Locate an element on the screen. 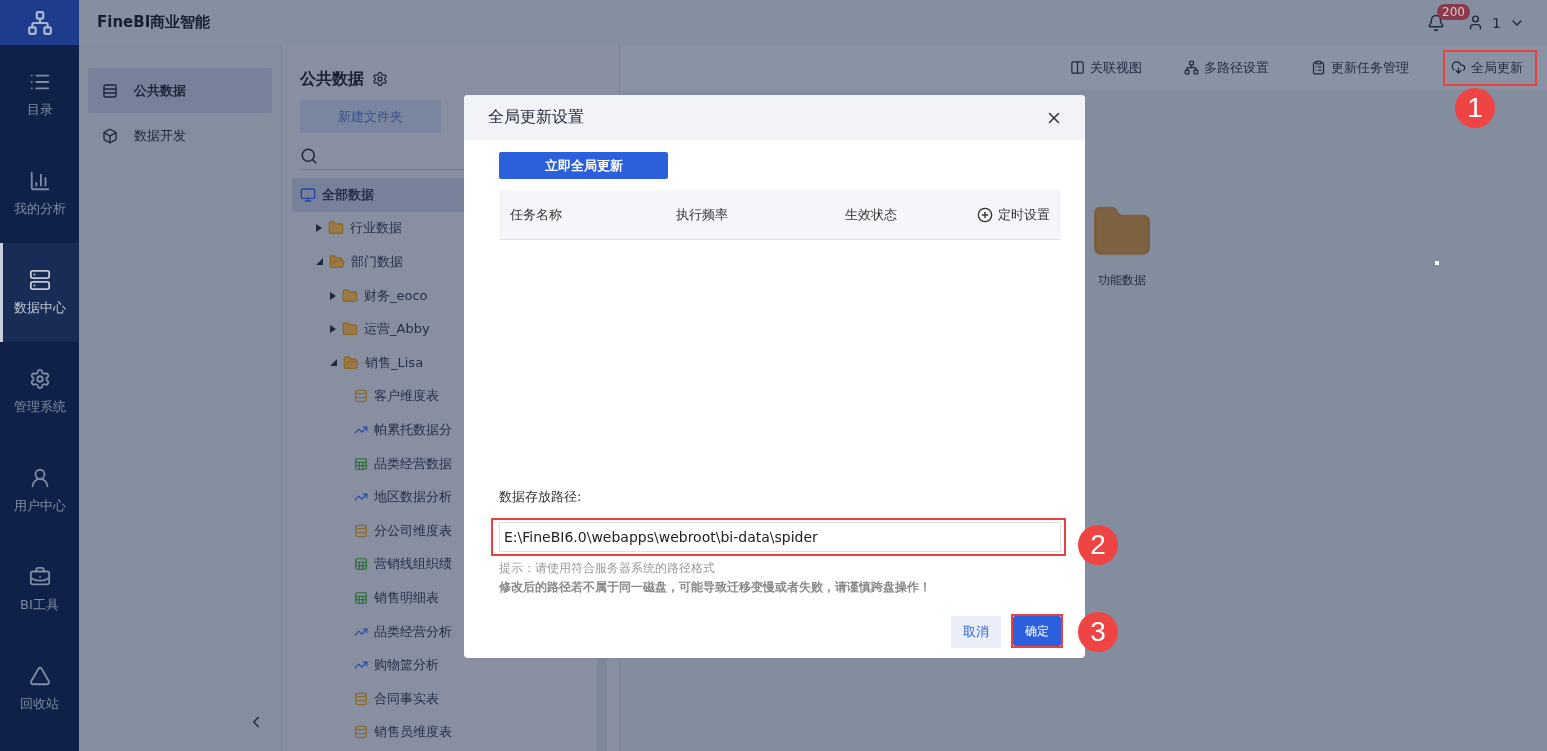 This screenshot has width=1547, height=751. tree-item: 部门数据 is located at coordinates (455, 262).